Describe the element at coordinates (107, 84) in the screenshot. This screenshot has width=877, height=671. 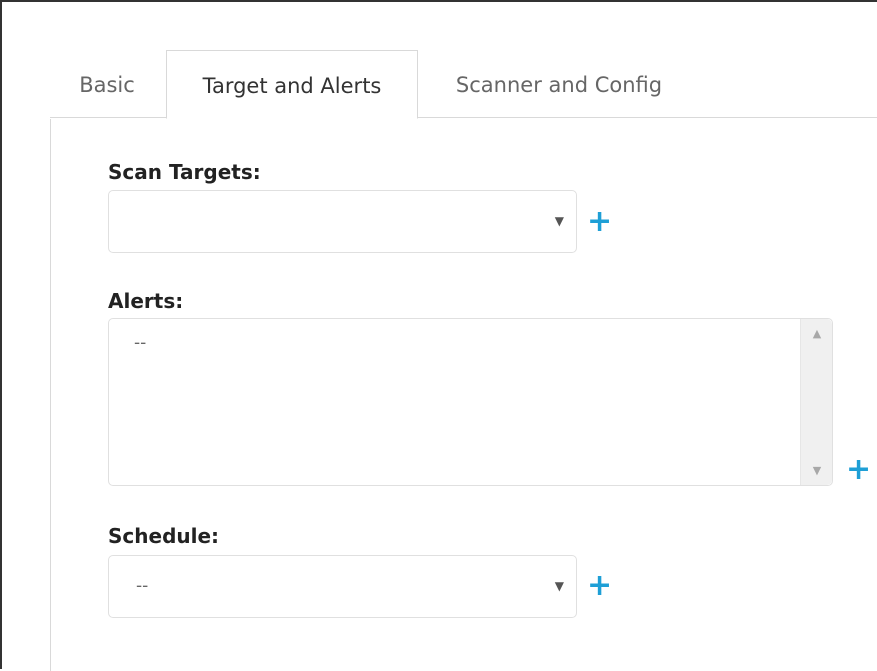
I see `tab-basic: Basic` at that location.